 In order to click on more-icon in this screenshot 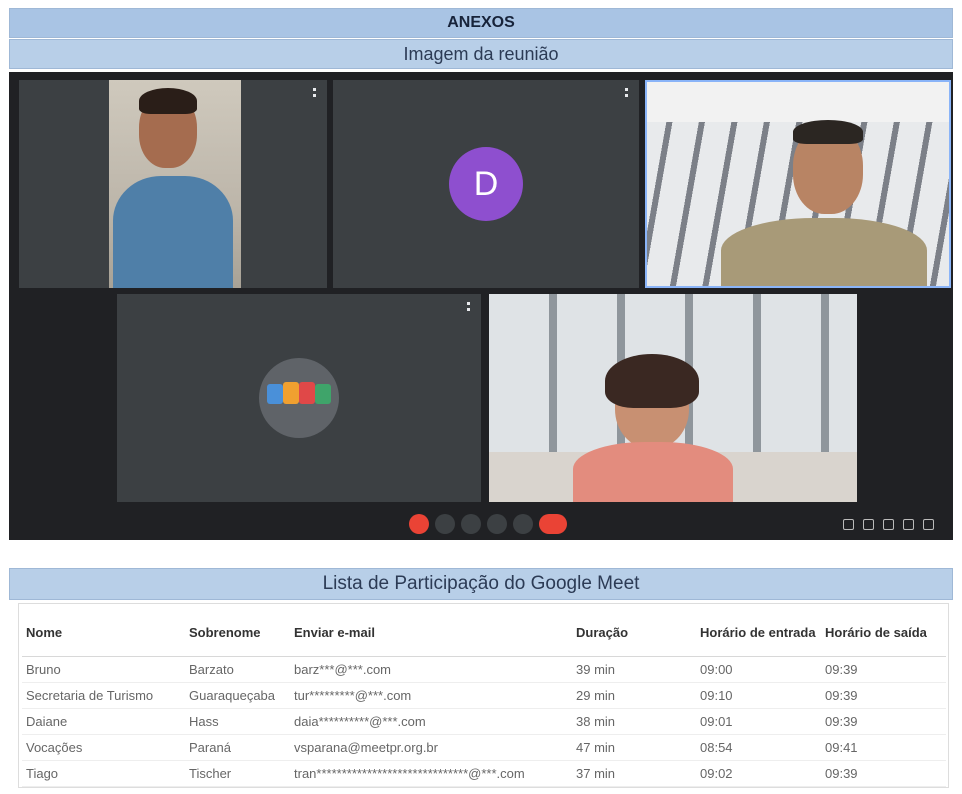, I will do `click(523, 524)`.